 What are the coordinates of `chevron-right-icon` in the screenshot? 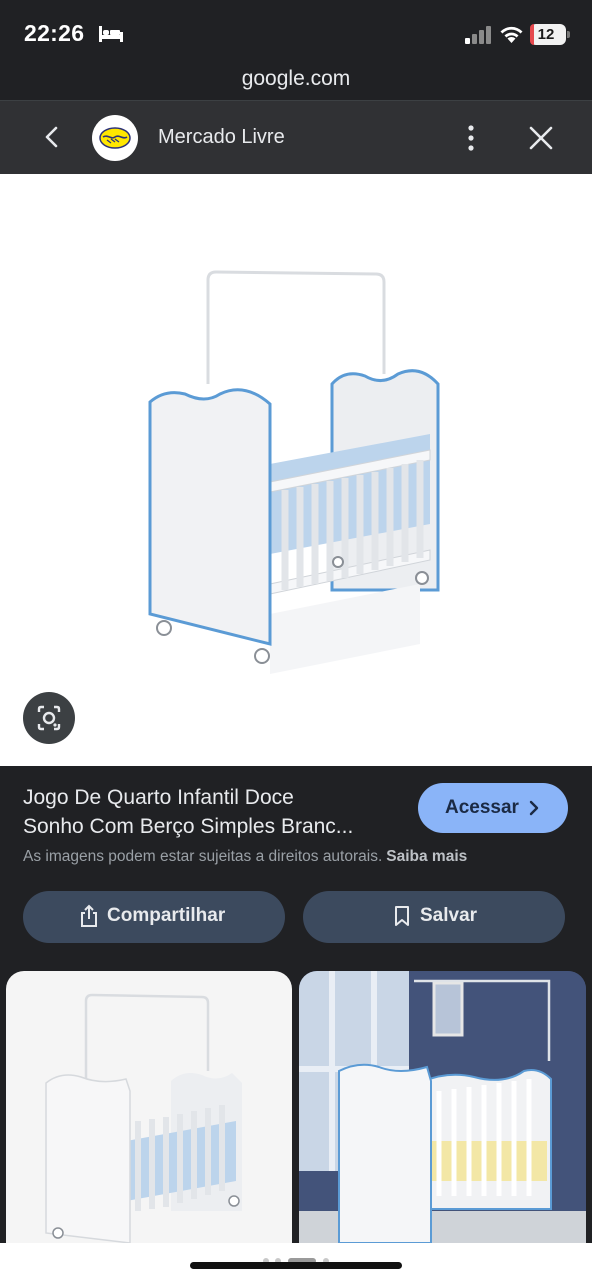 It's located at (534, 808).